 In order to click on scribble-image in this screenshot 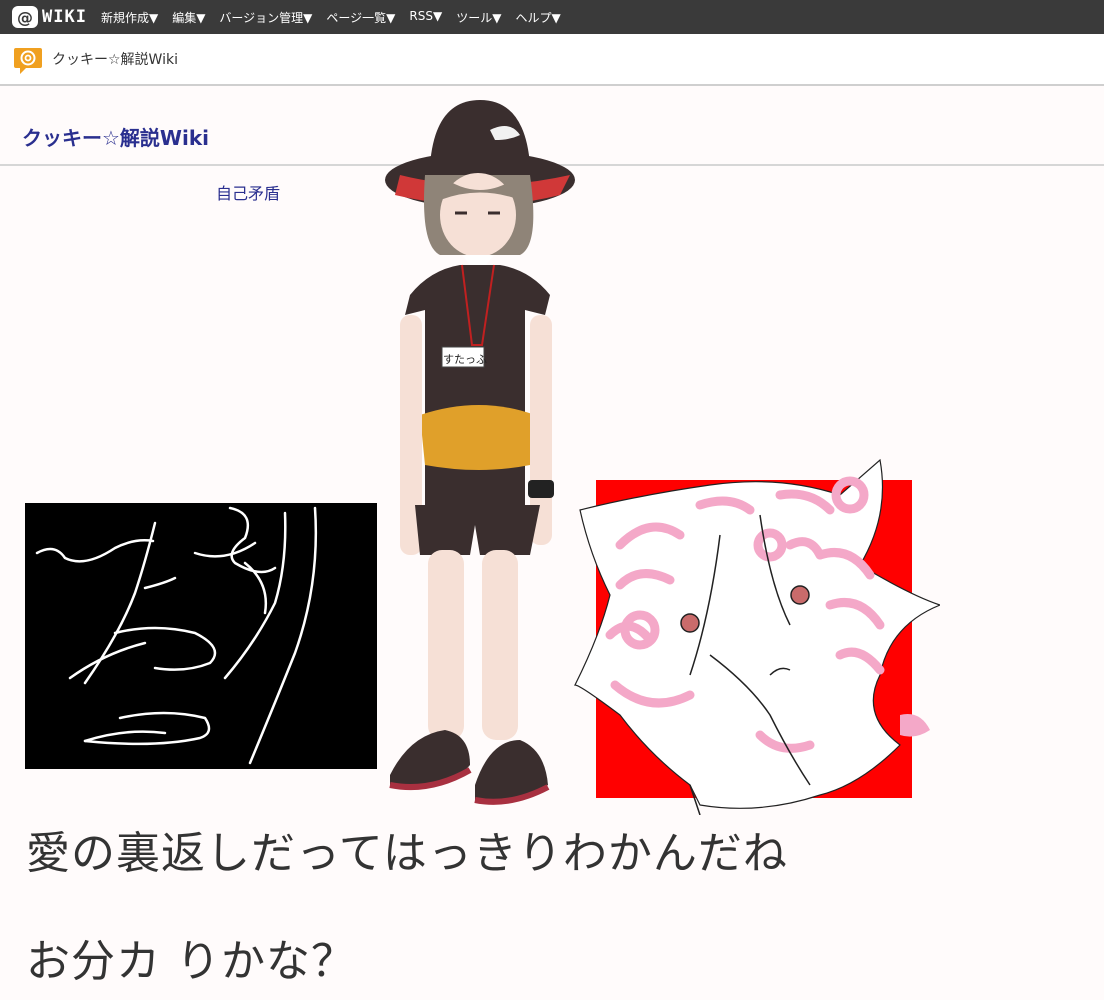, I will do `click(201, 636)`.